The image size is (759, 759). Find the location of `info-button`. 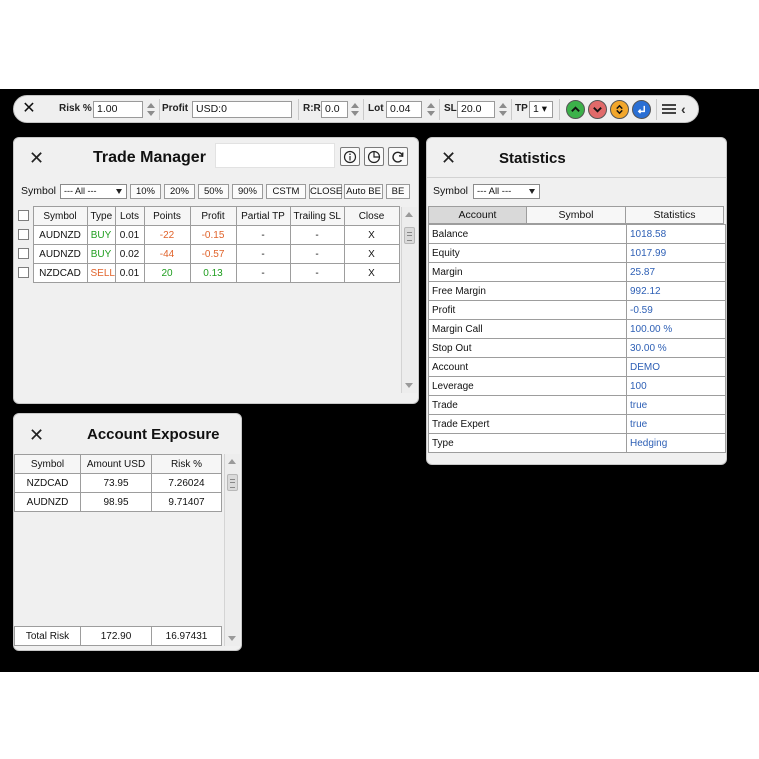

info-button is located at coordinates (350, 156).